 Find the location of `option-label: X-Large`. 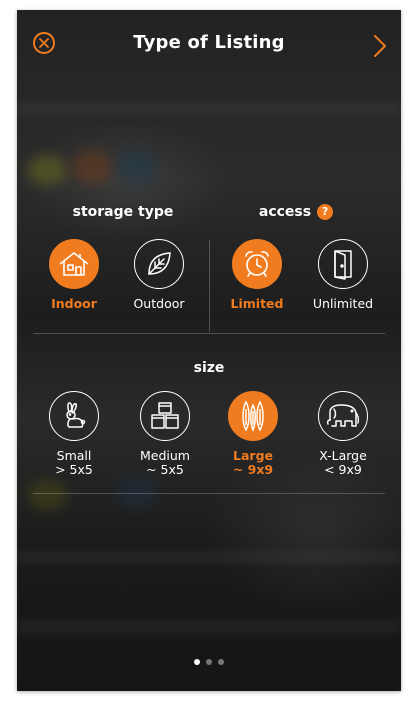

option-label: X-Large is located at coordinates (343, 455).